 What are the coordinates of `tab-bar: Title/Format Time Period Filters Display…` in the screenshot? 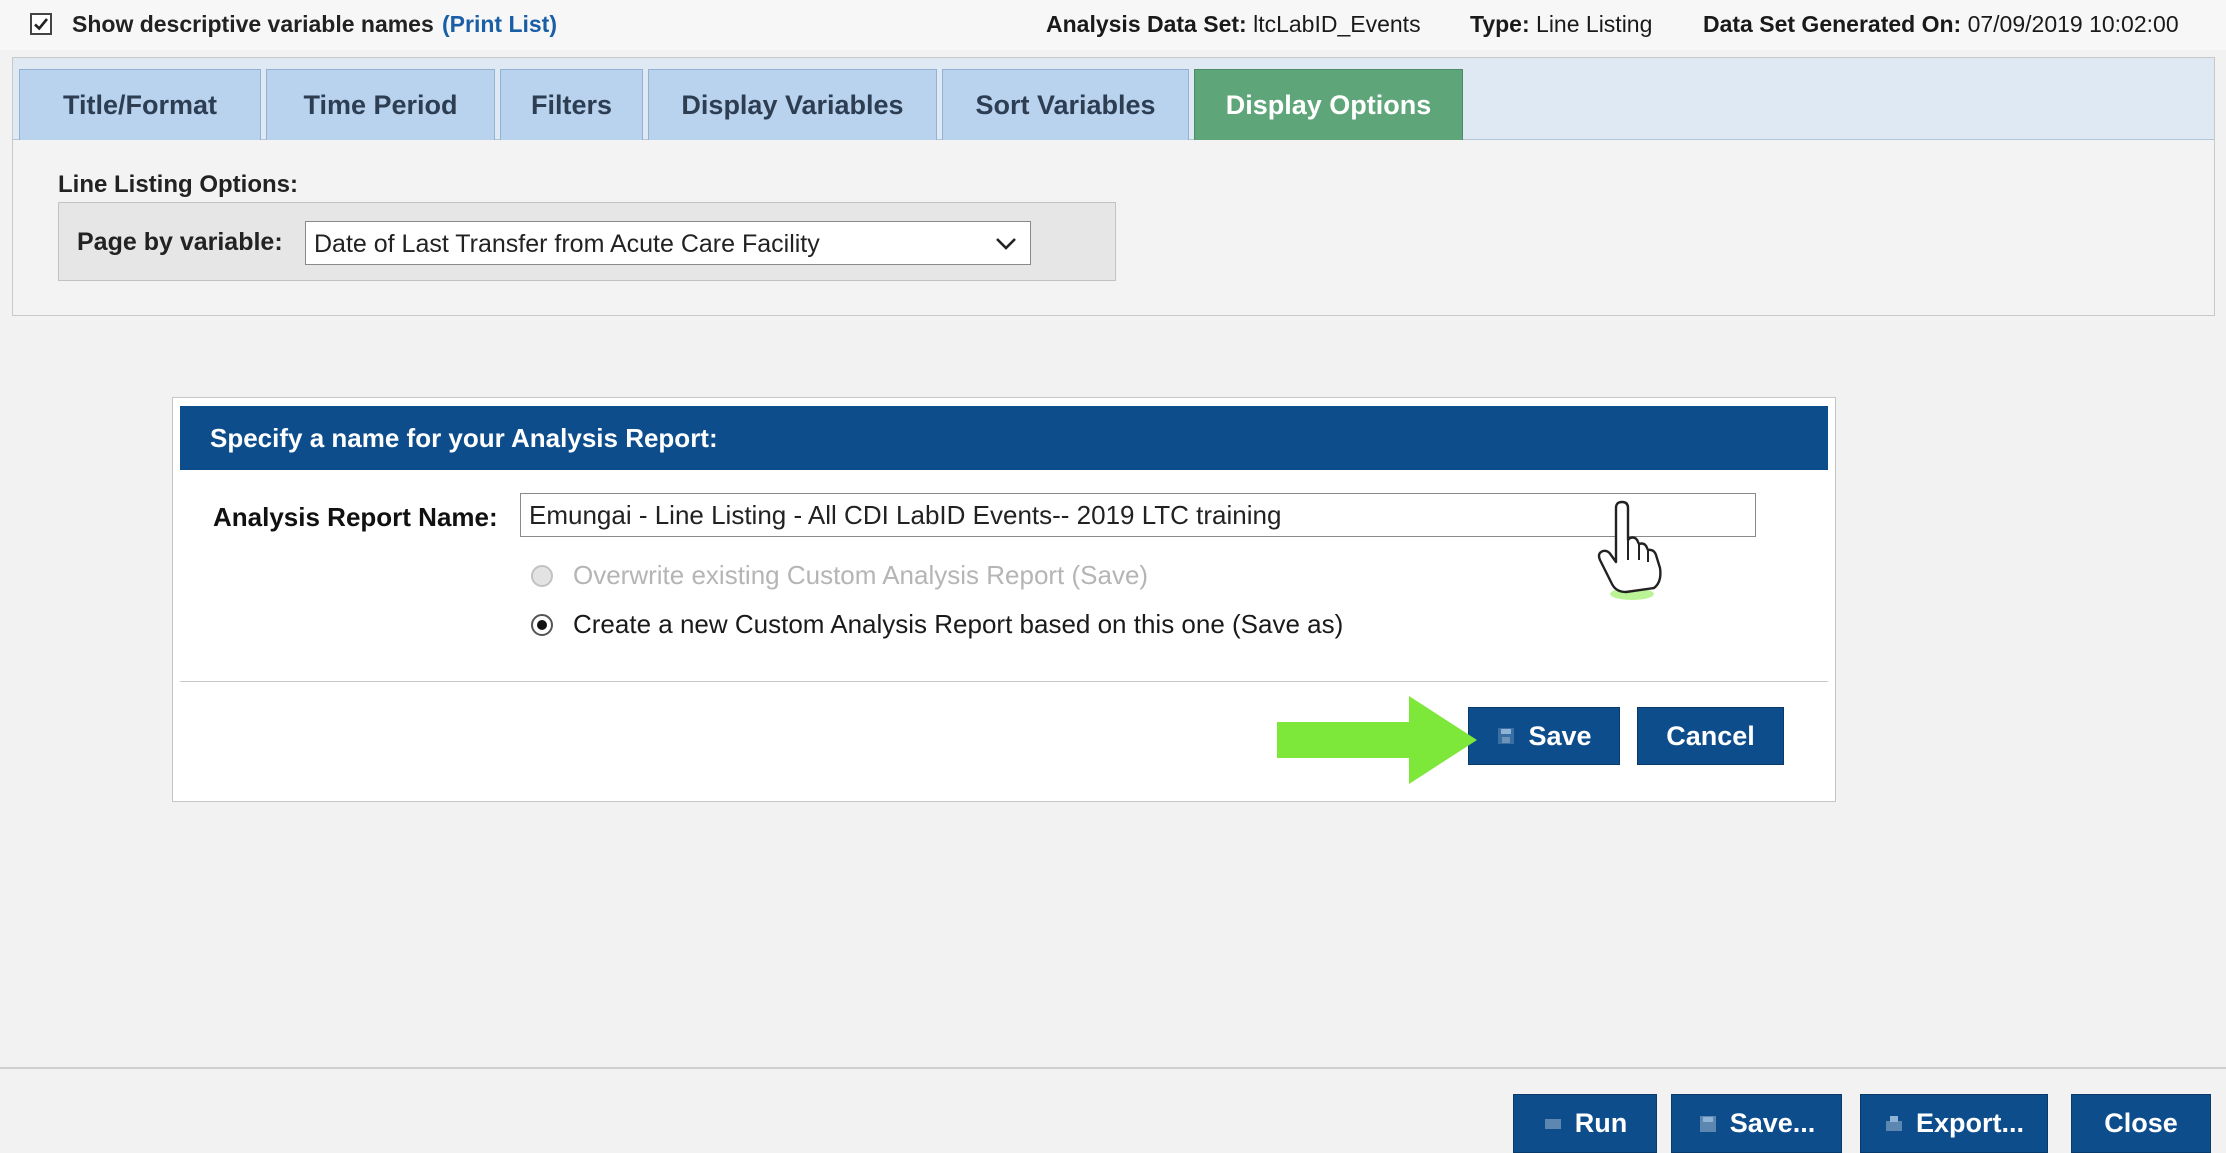 It's located at (1113, 99).